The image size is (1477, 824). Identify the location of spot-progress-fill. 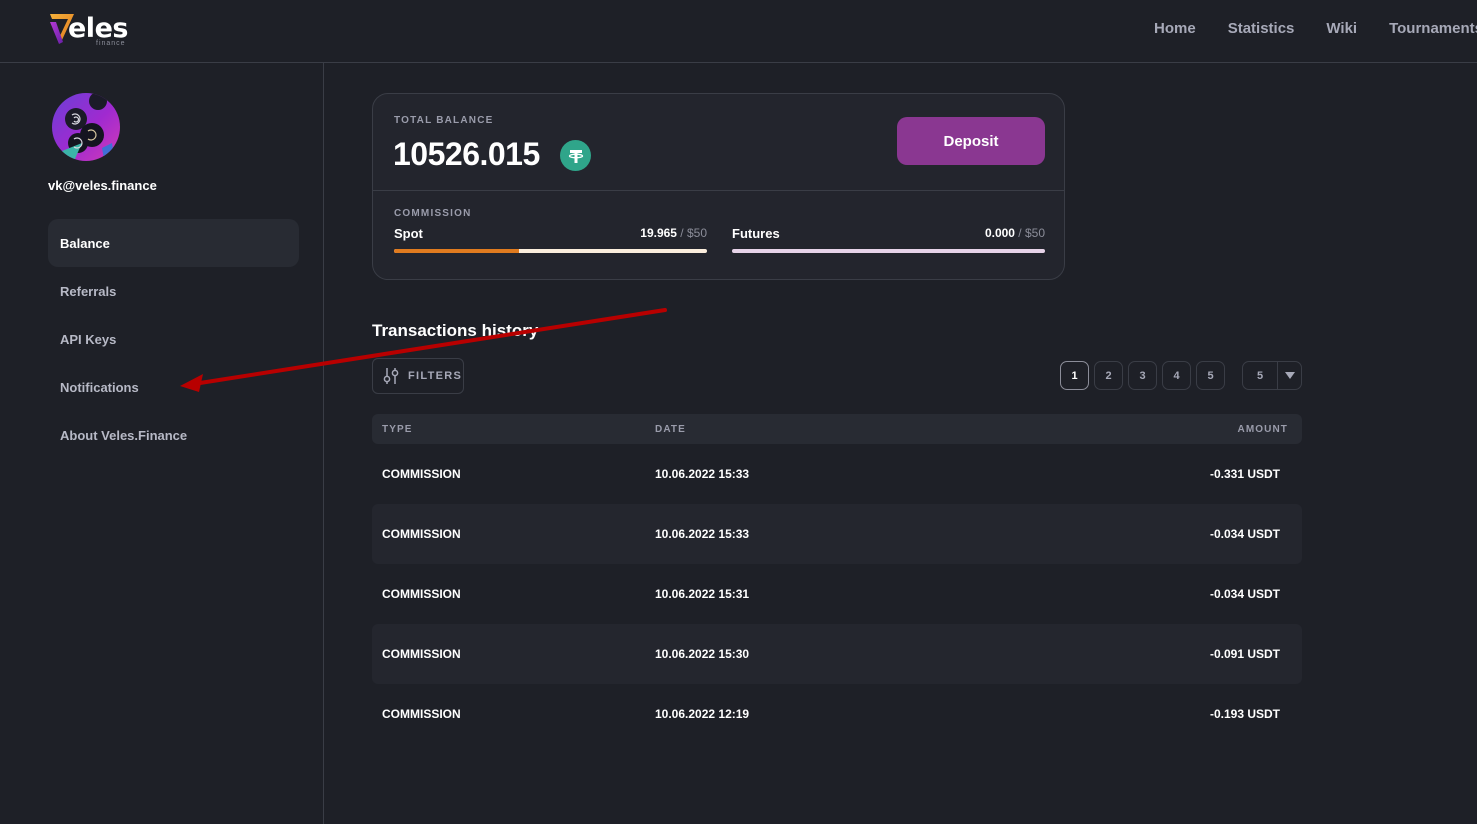
(456, 251).